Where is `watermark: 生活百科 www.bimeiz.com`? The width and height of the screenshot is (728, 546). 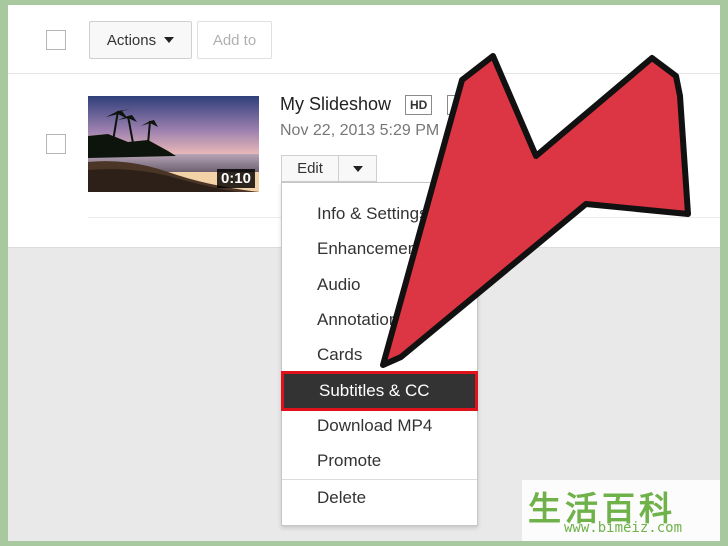
watermark: 生活百科 www.bimeiz.com is located at coordinates (621, 510).